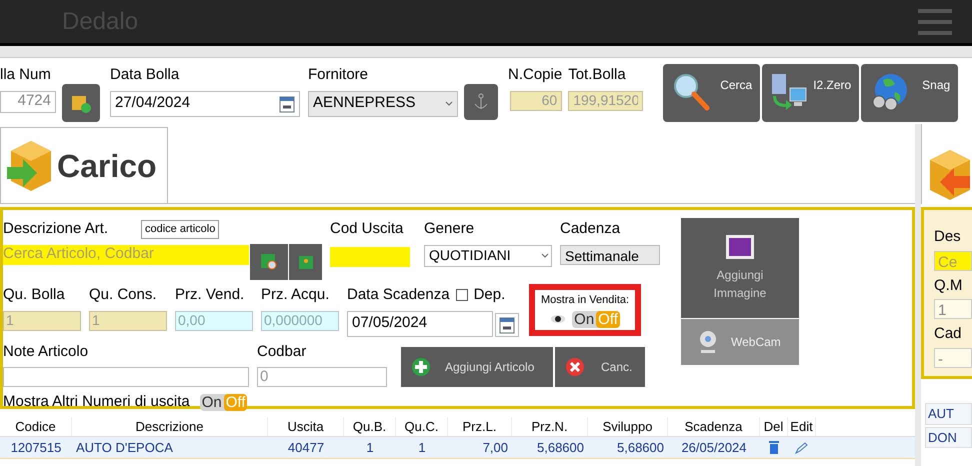  What do you see at coordinates (422, 426) in the screenshot?
I see `column-header: Qu.C.` at bounding box center [422, 426].